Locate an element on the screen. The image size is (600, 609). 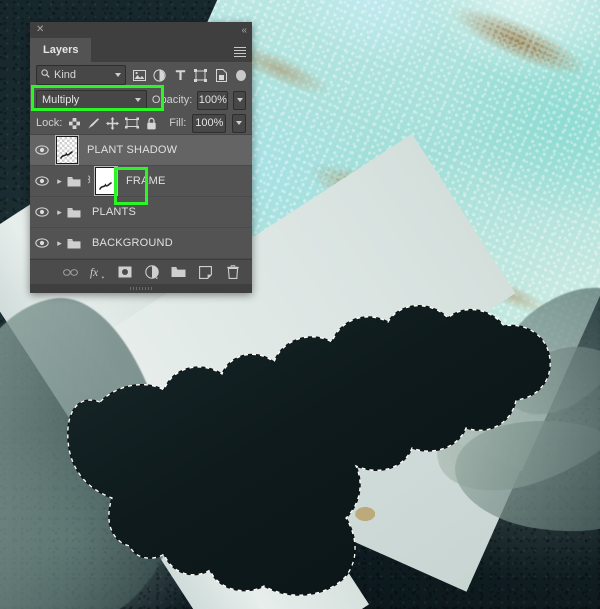
layer-name: BACKGROUND is located at coordinates (132, 243).